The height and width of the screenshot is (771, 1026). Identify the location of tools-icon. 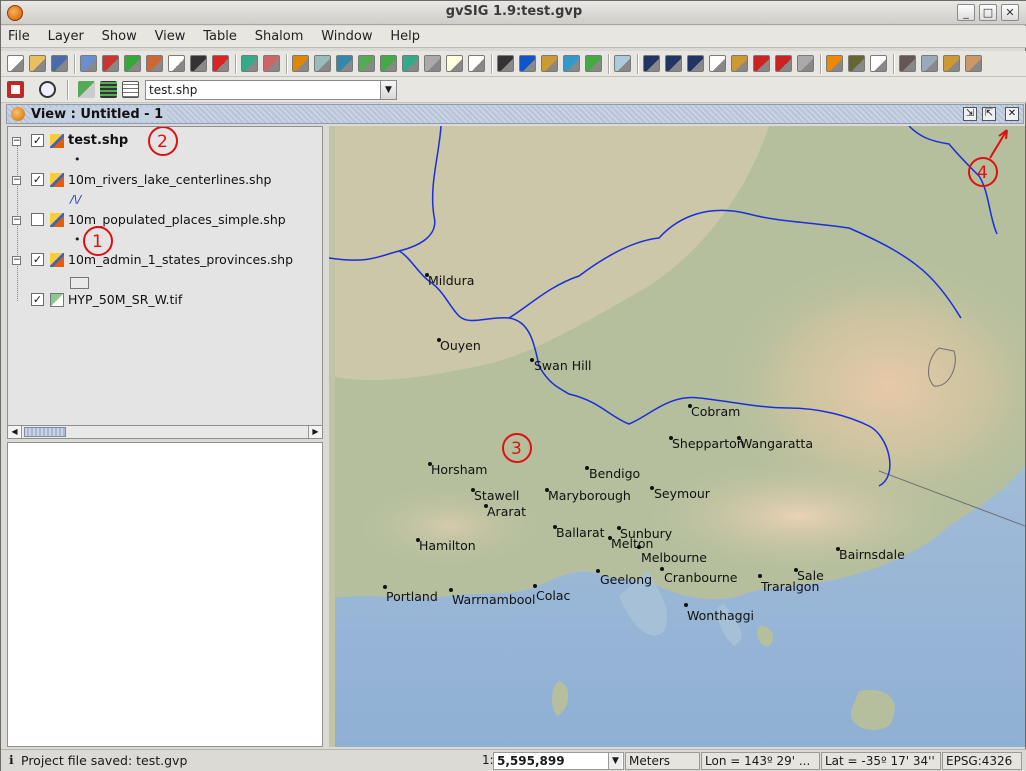
(907, 63).